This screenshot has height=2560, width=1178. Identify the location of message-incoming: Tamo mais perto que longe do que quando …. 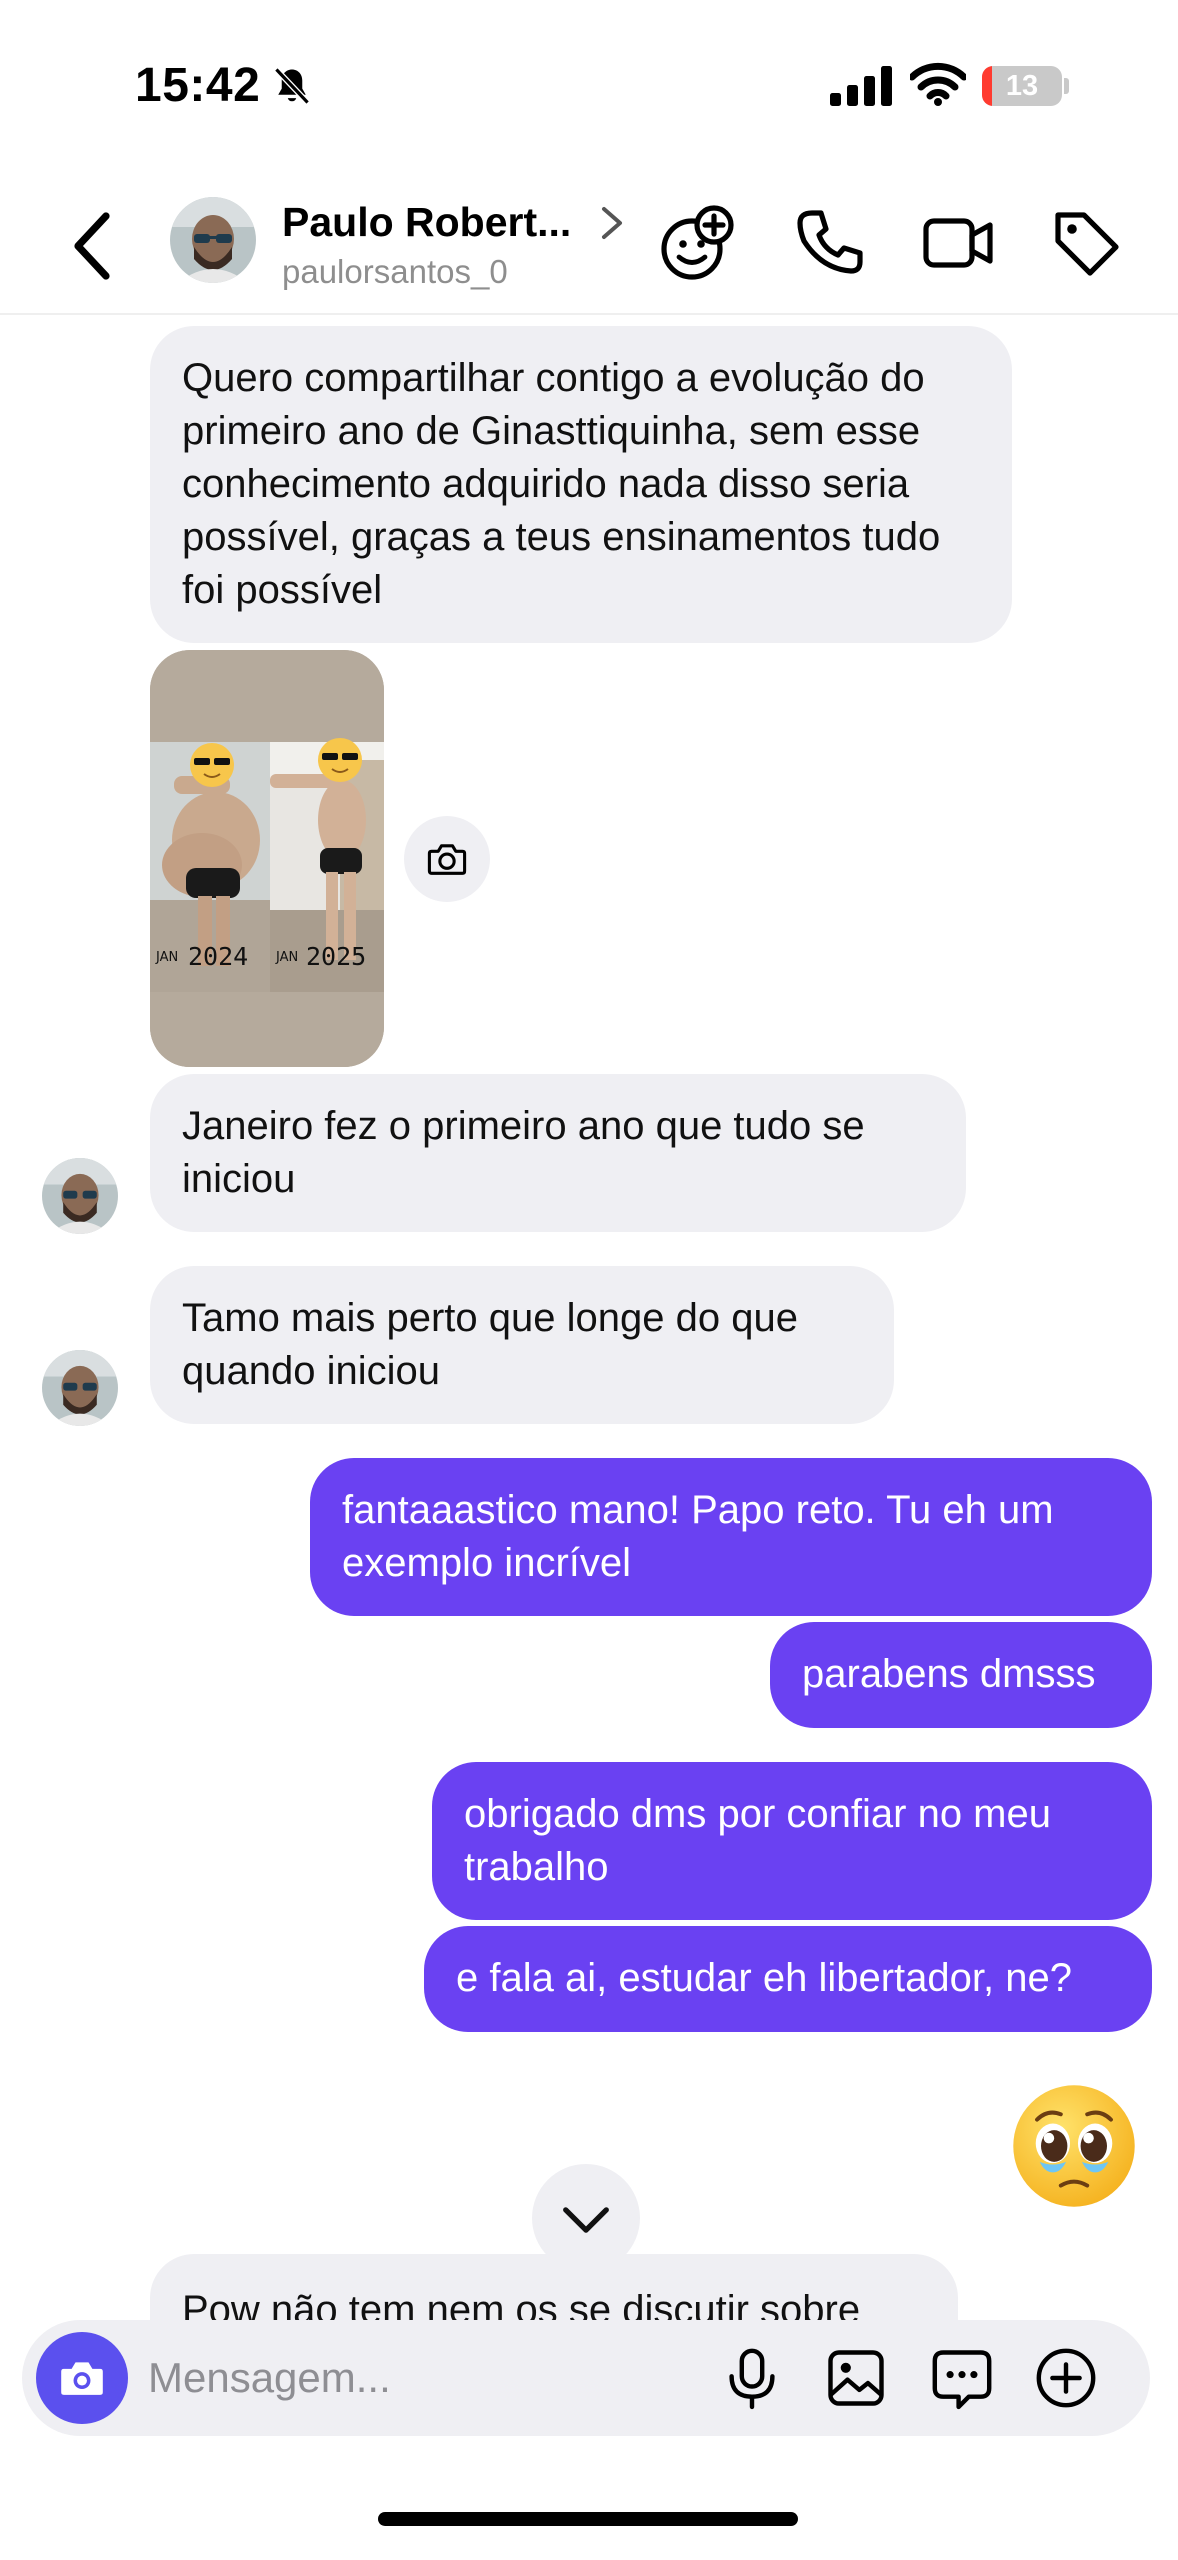
(522, 1345).